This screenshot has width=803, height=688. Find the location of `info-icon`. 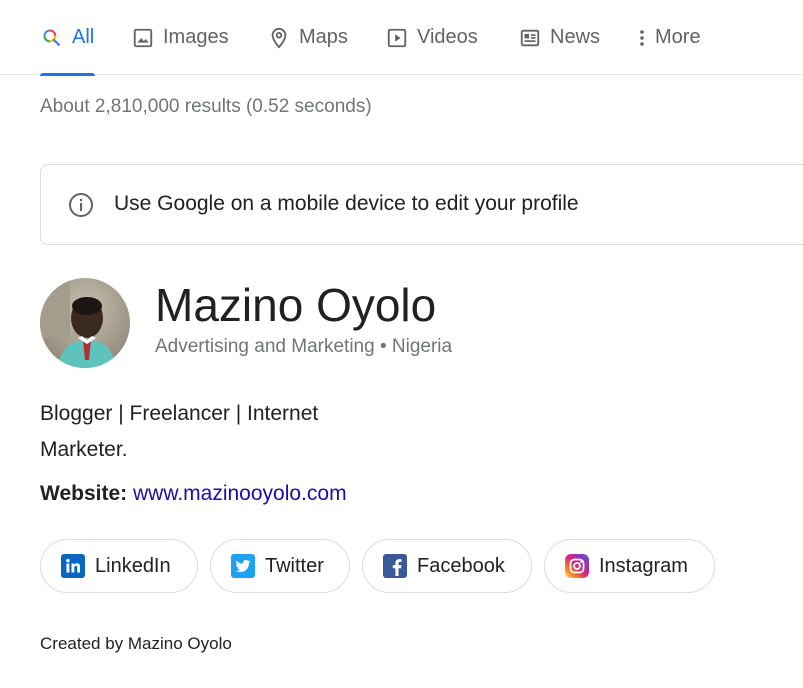

info-icon is located at coordinates (81, 205).